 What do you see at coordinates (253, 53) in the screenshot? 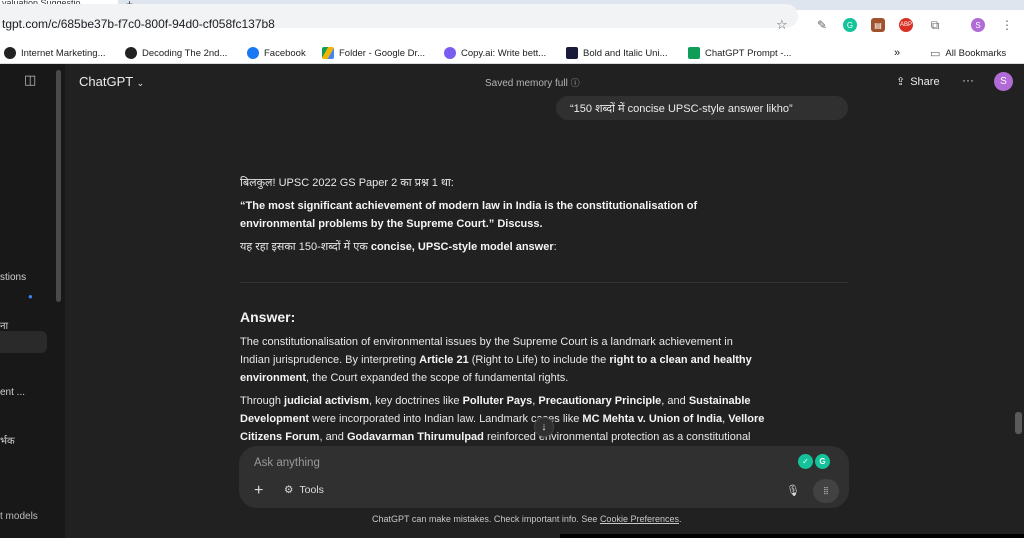
I see `facebook-icon` at bounding box center [253, 53].